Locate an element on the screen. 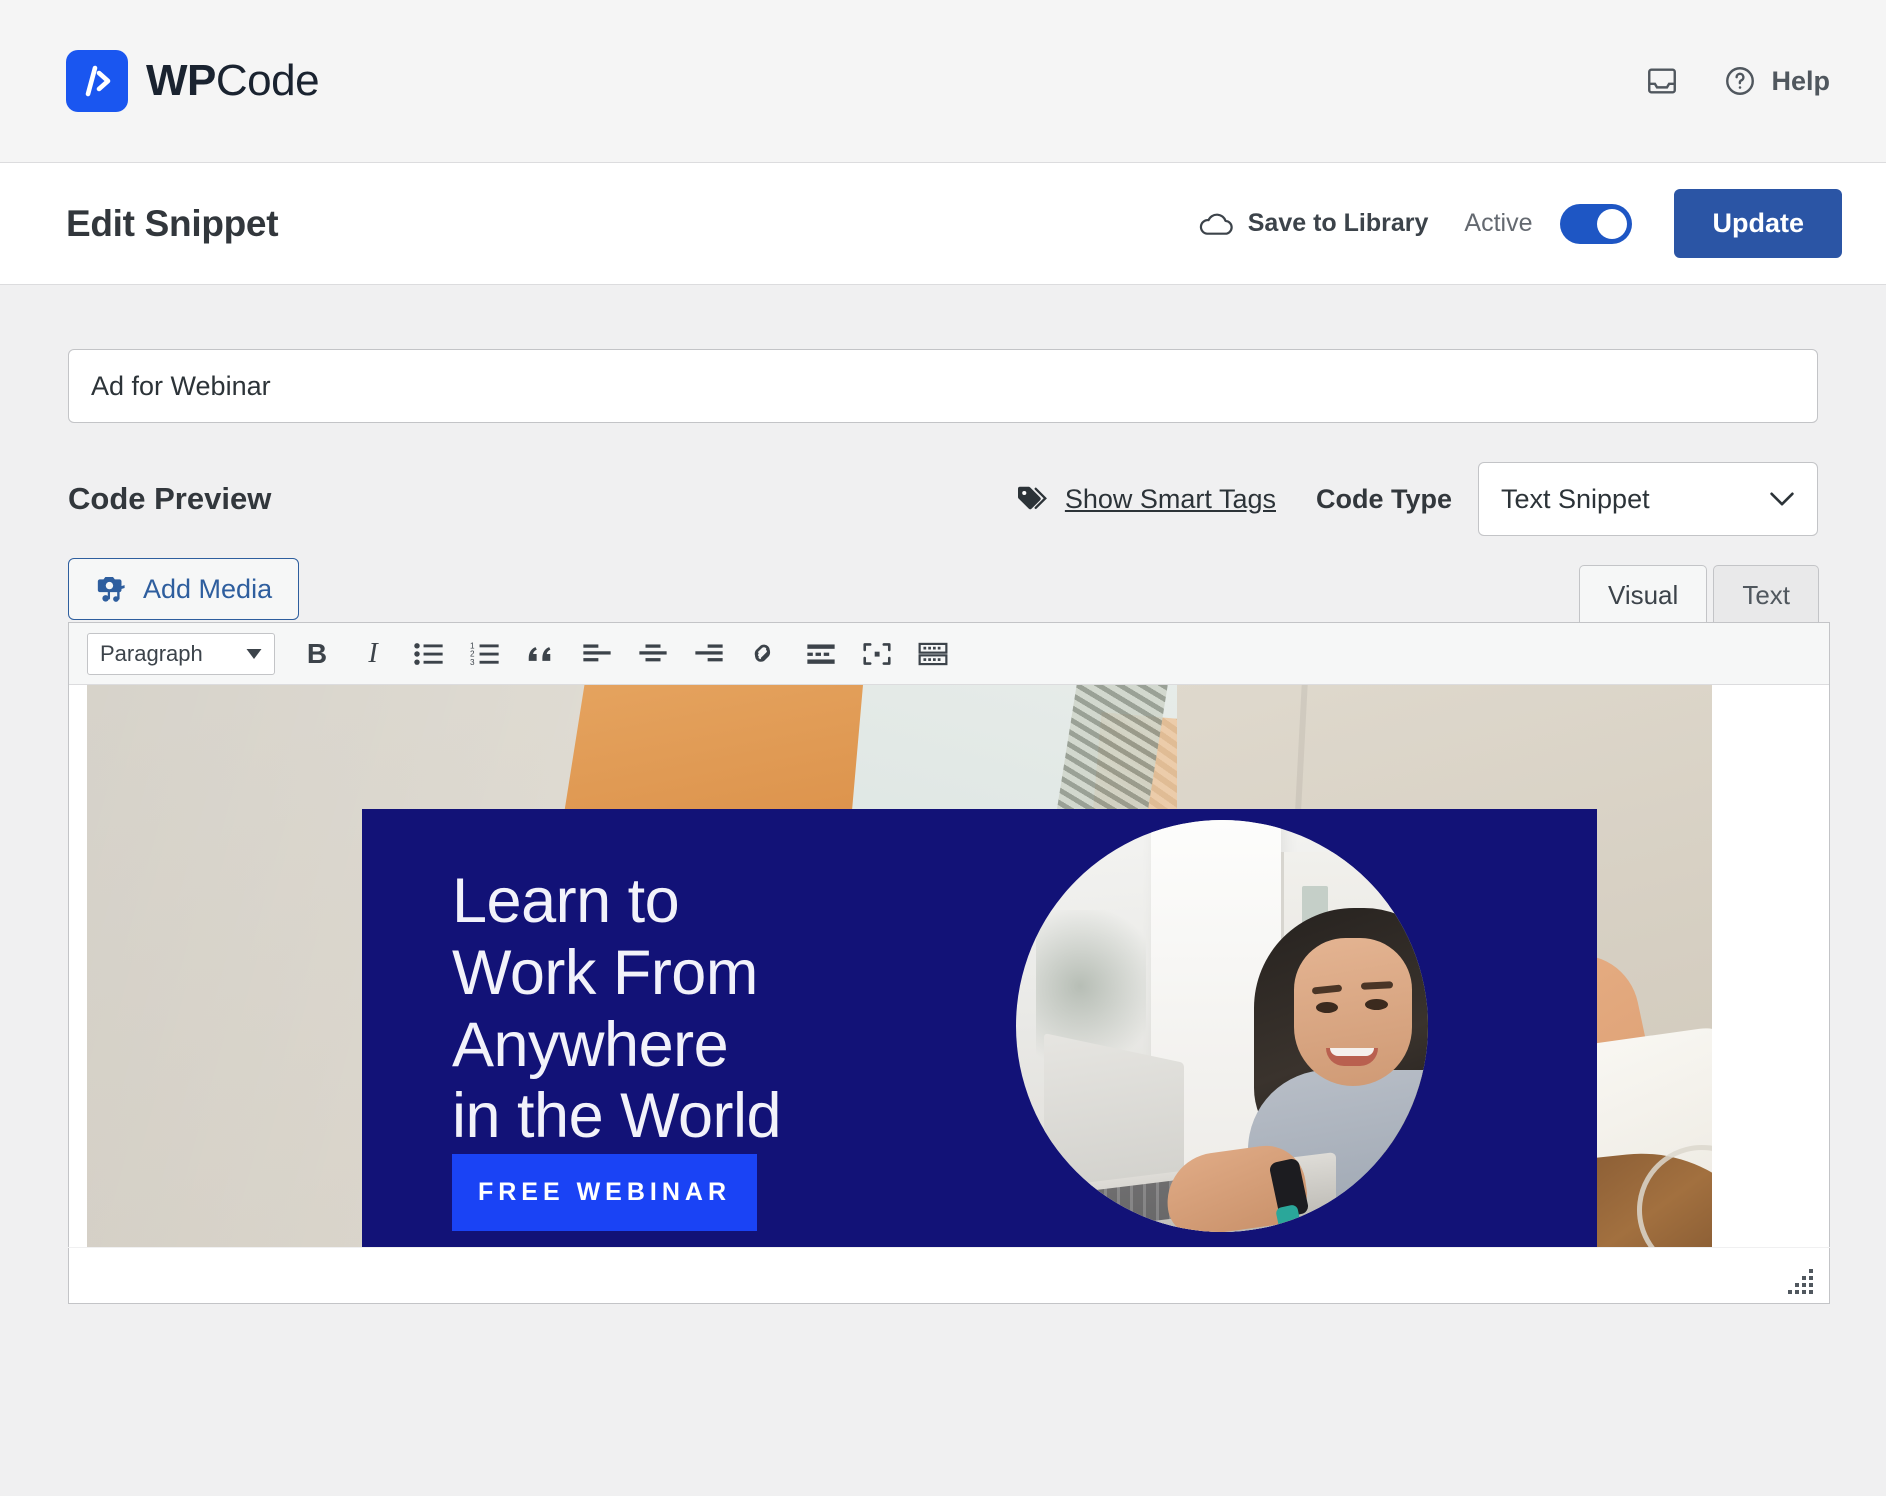  code-slash-arrow-icon is located at coordinates (98, 81).